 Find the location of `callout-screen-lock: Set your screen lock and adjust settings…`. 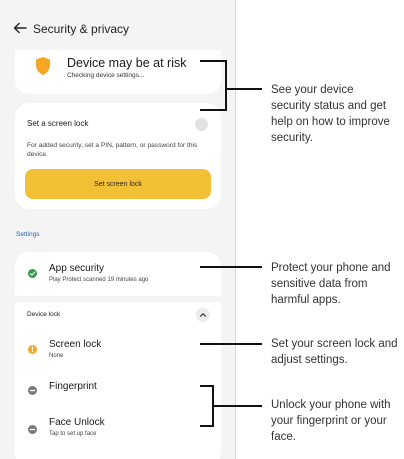

callout-screen-lock: Set your screen lock and adjust settings… is located at coordinates (334, 352).